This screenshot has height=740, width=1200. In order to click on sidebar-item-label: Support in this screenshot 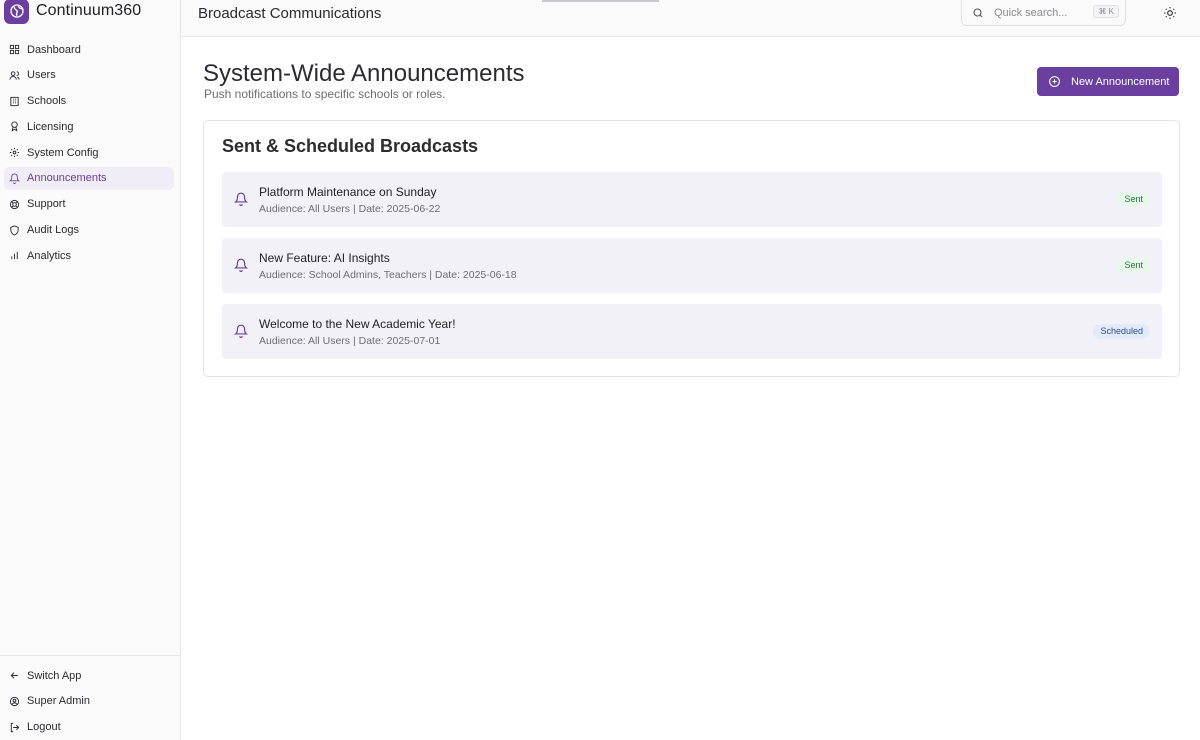, I will do `click(46, 204)`.